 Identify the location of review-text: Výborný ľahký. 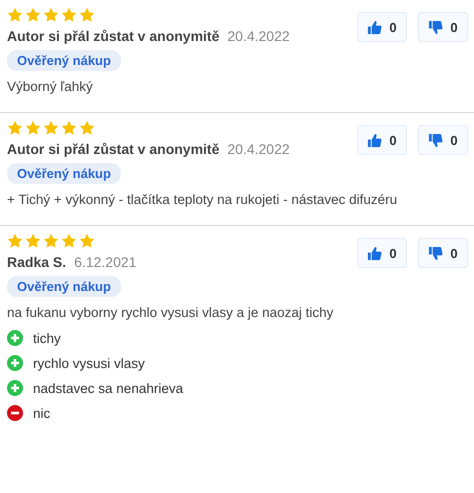
(50, 86).